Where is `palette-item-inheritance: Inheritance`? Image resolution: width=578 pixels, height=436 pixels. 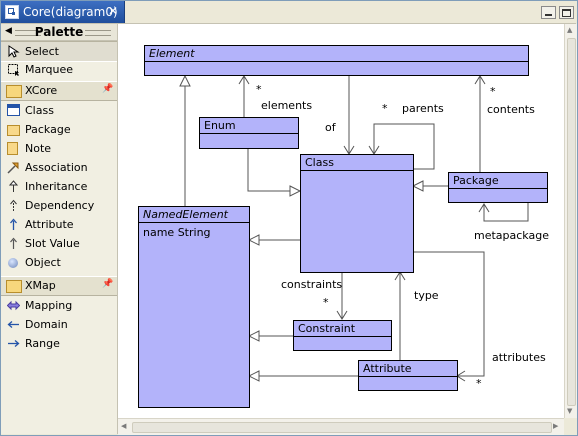
palette-item-inheritance: Inheritance is located at coordinates (59, 186).